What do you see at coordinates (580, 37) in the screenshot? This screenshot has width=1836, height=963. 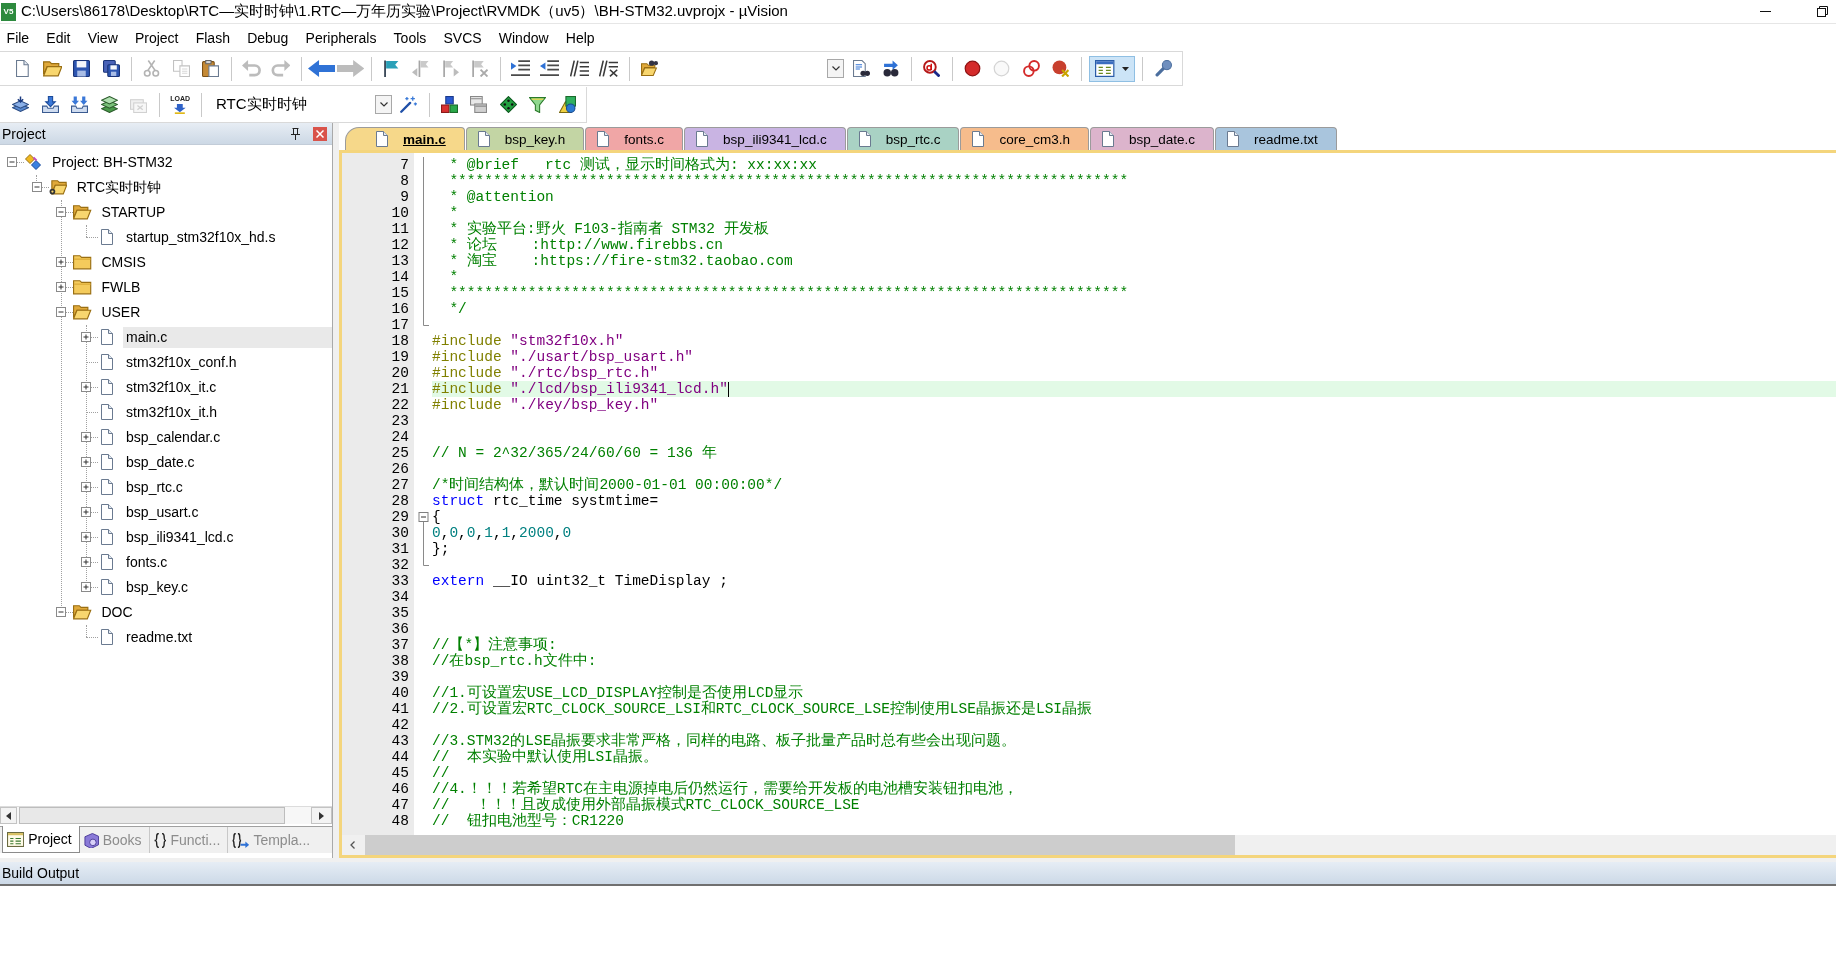 I see `menu-item: Help` at bounding box center [580, 37].